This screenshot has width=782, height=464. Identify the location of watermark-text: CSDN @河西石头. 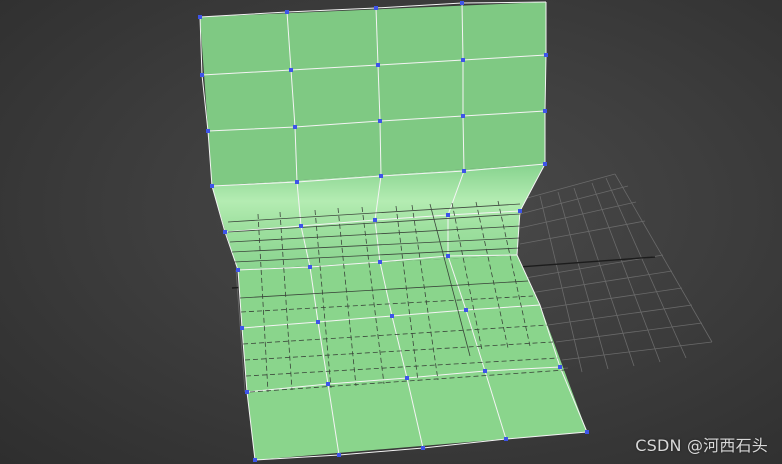
(701, 445).